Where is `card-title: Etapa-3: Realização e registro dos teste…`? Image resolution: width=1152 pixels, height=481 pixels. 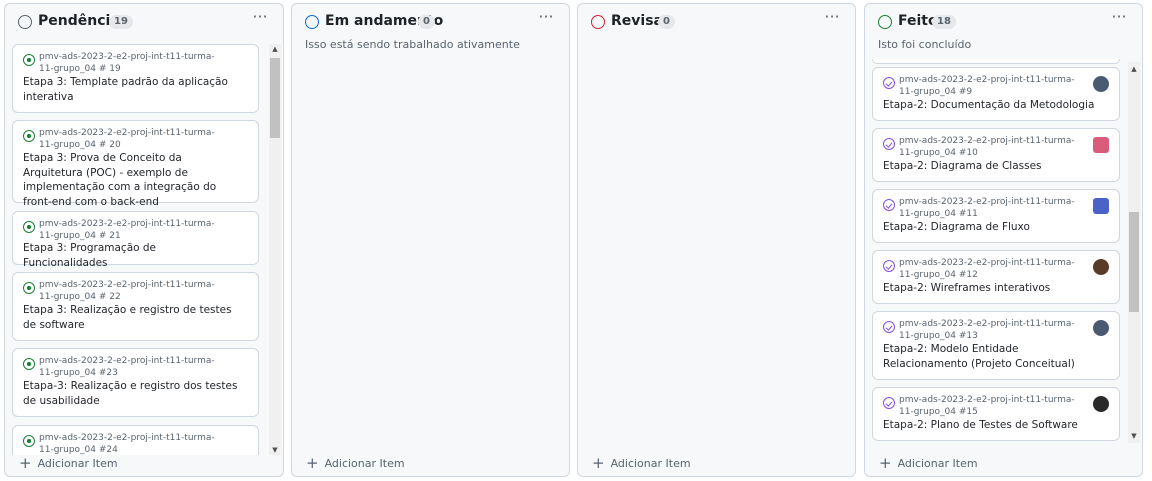 card-title: Etapa-3: Realização e registro dos teste… is located at coordinates (133, 393).